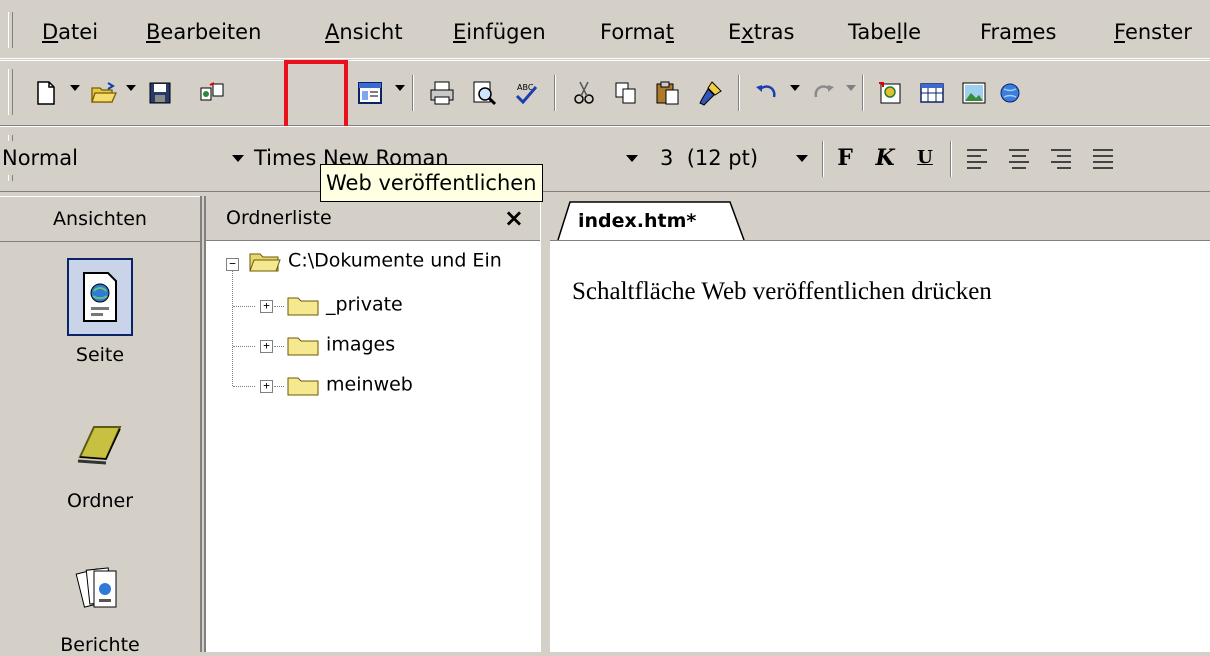 This screenshot has height=656, width=1210. I want to click on save-icon, so click(160, 93).